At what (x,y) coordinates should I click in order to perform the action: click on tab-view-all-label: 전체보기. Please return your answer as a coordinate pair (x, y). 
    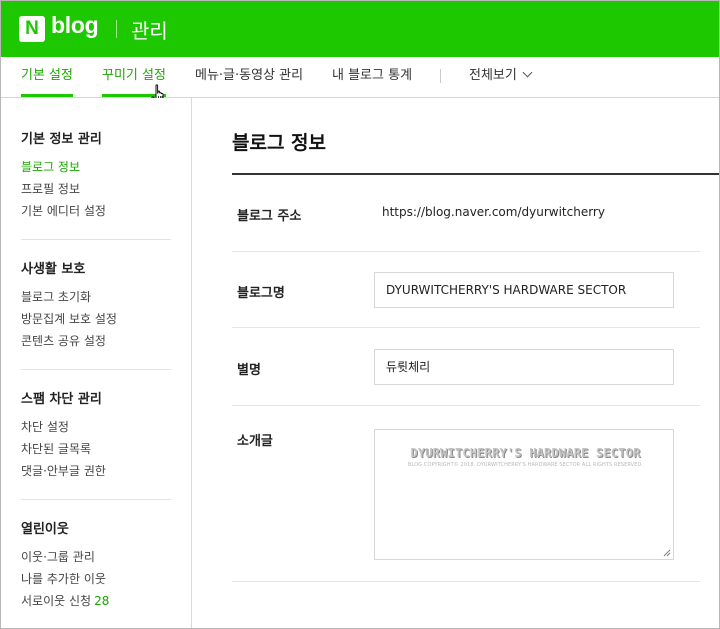
    Looking at the image, I should click on (493, 75).